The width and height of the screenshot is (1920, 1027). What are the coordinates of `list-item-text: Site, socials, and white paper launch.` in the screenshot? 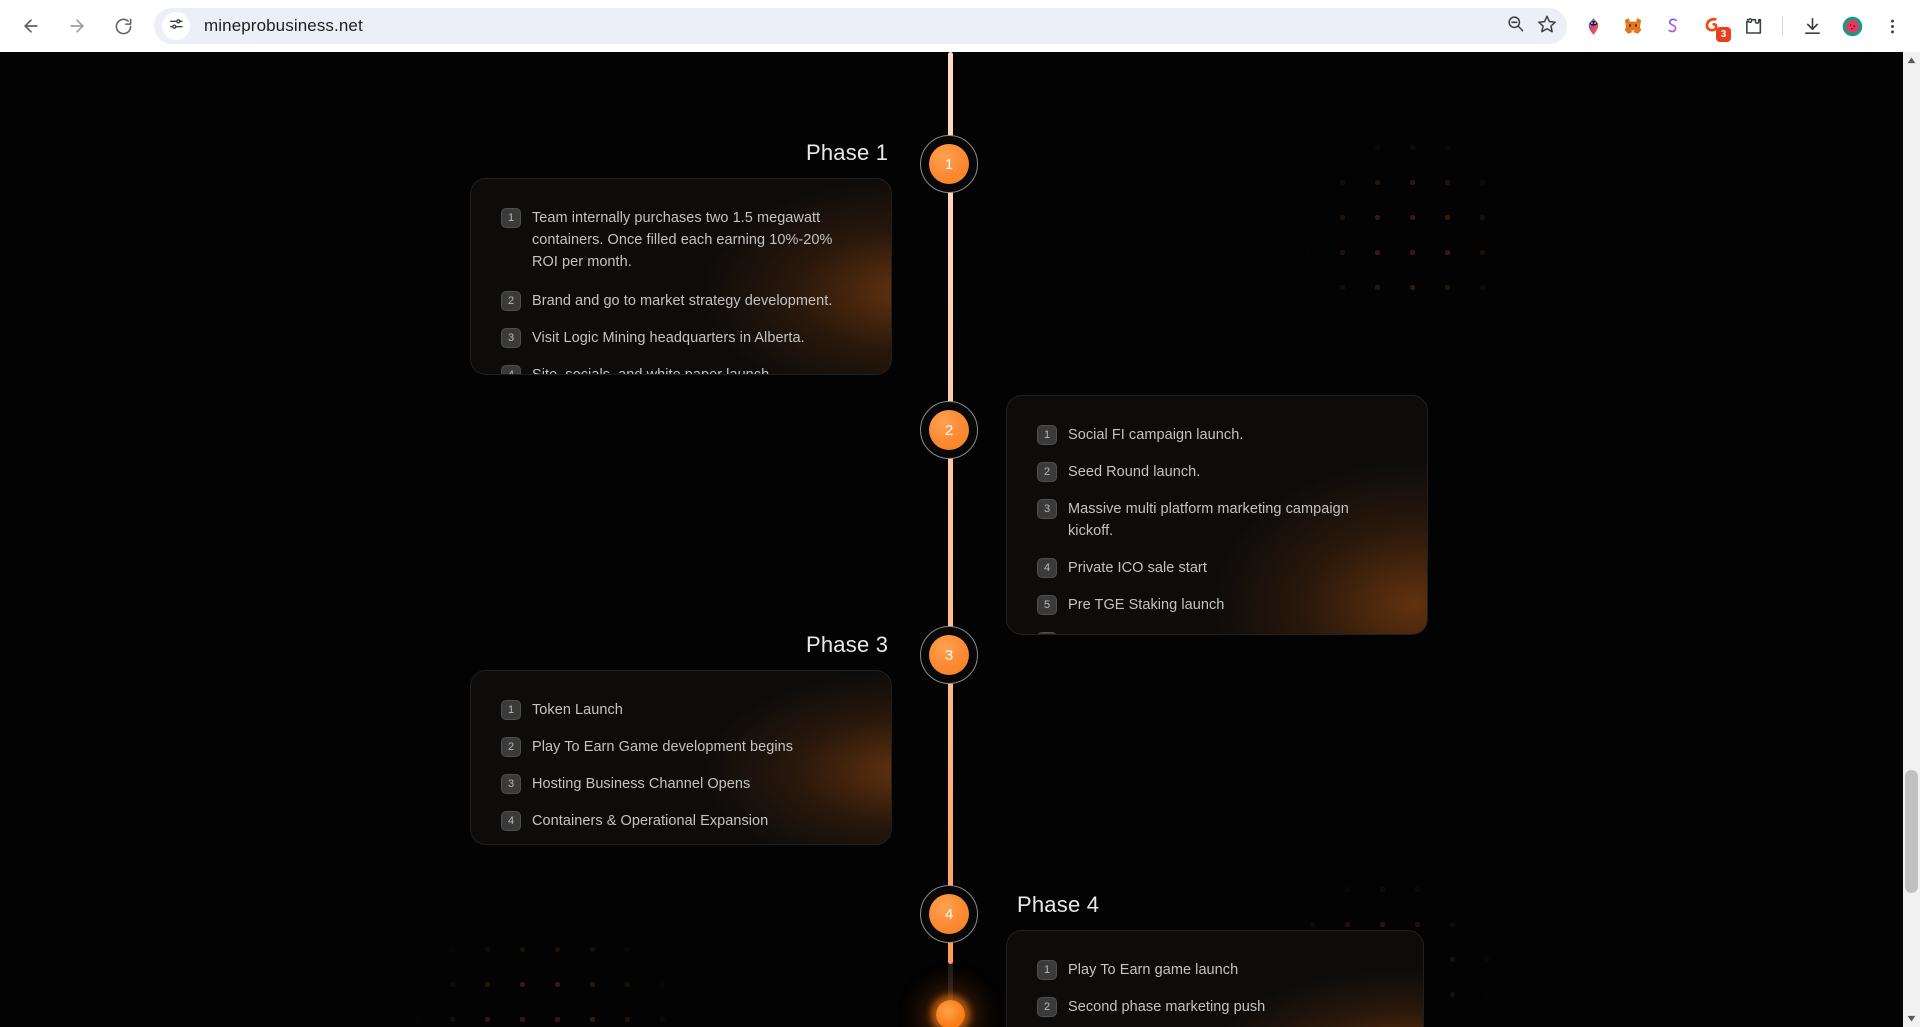 It's located at (652, 369).